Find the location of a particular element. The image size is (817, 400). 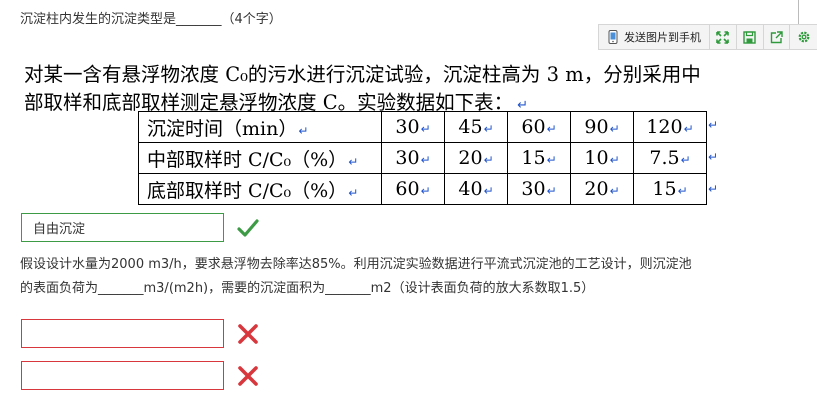

cell-value: 10 is located at coordinates (596, 158).